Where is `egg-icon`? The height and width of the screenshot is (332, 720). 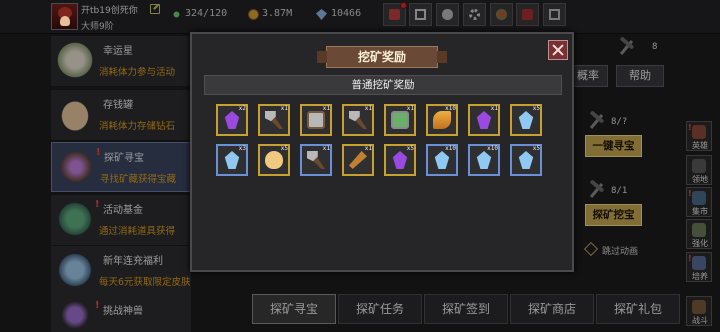 egg-icon is located at coordinates (274, 160).